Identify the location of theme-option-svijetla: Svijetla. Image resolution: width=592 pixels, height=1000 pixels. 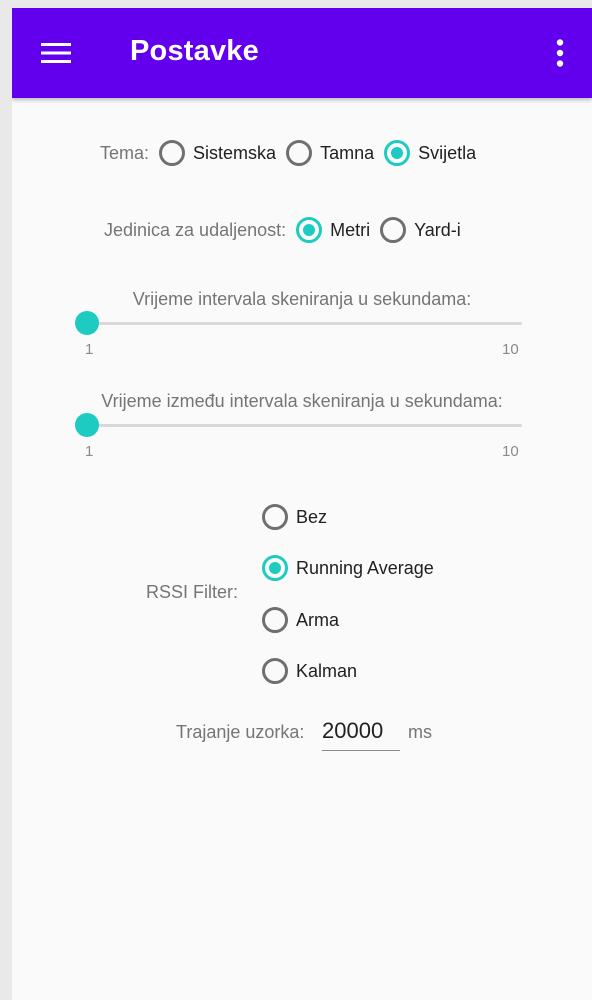
(430, 153).